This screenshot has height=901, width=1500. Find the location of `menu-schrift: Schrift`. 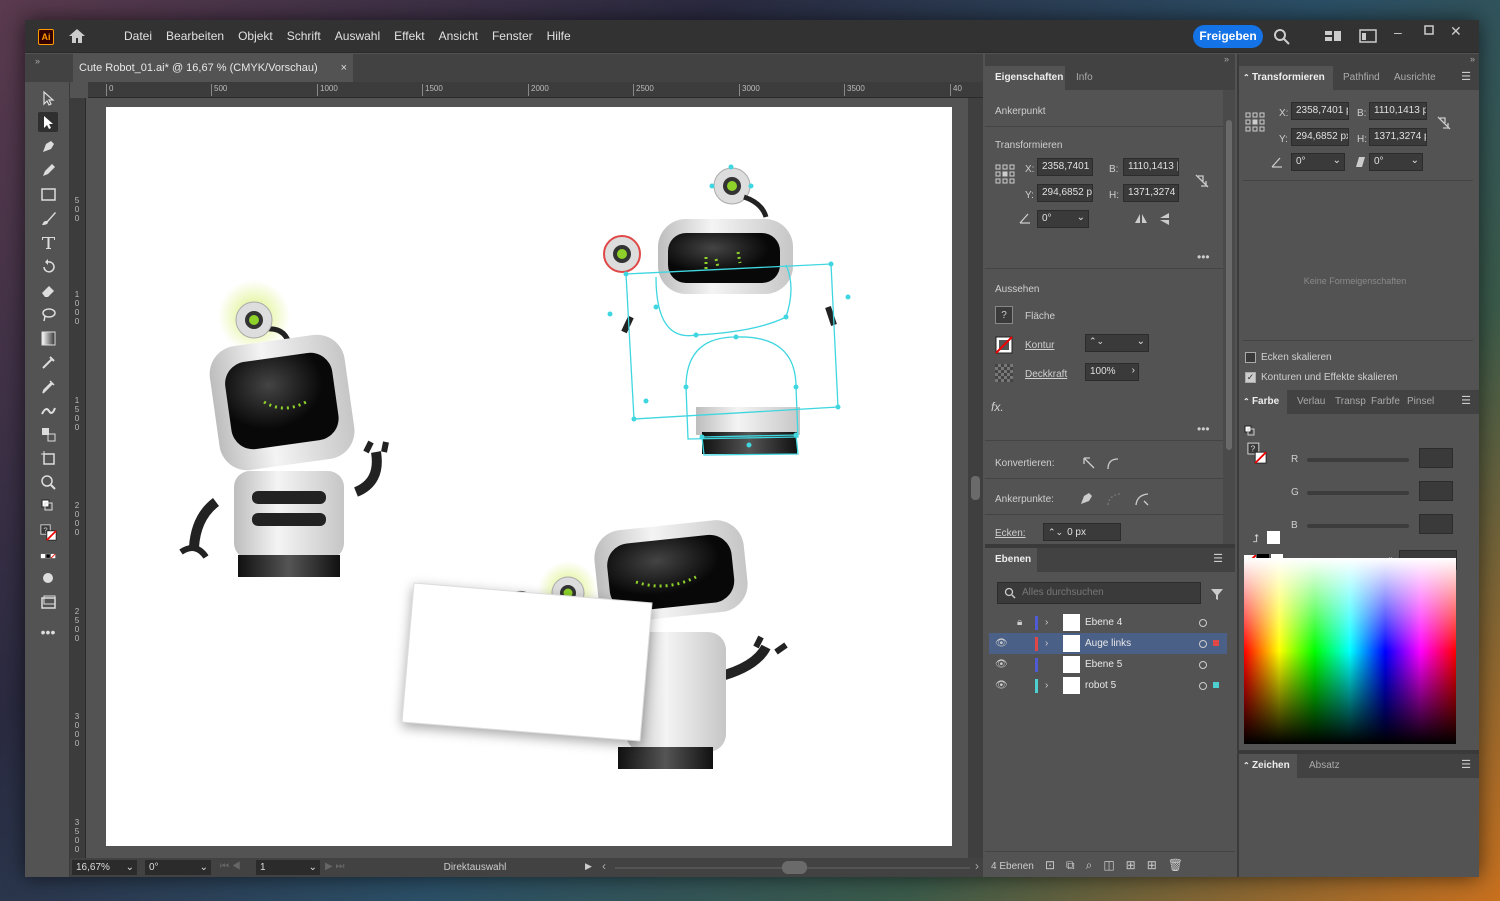

menu-schrift: Schrift is located at coordinates (304, 36).